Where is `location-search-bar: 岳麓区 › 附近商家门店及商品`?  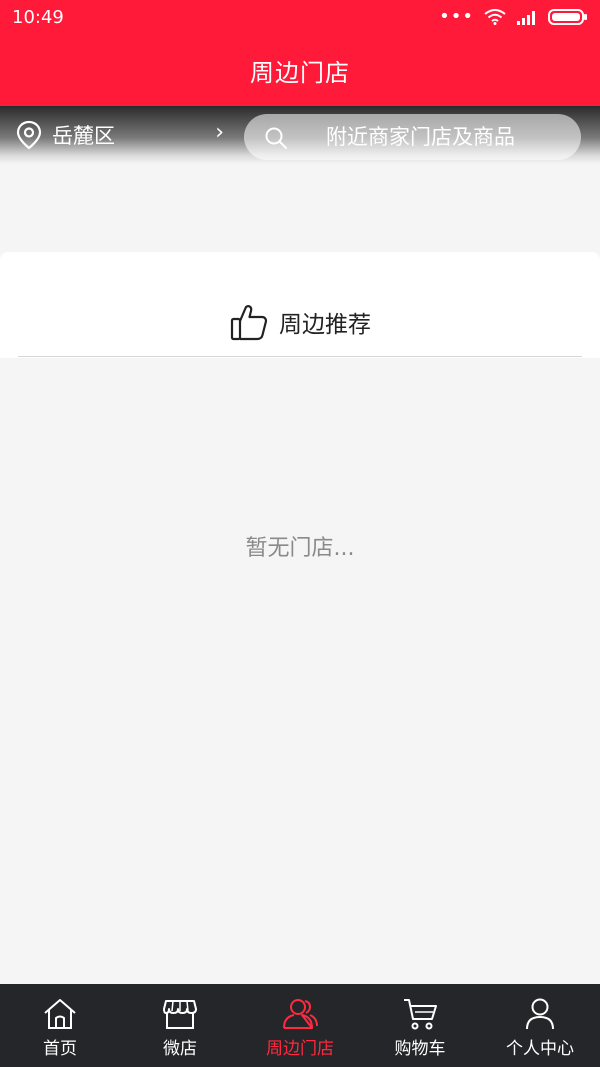 location-search-bar: 岳麓区 › 附近商家门店及商品 is located at coordinates (300, 135).